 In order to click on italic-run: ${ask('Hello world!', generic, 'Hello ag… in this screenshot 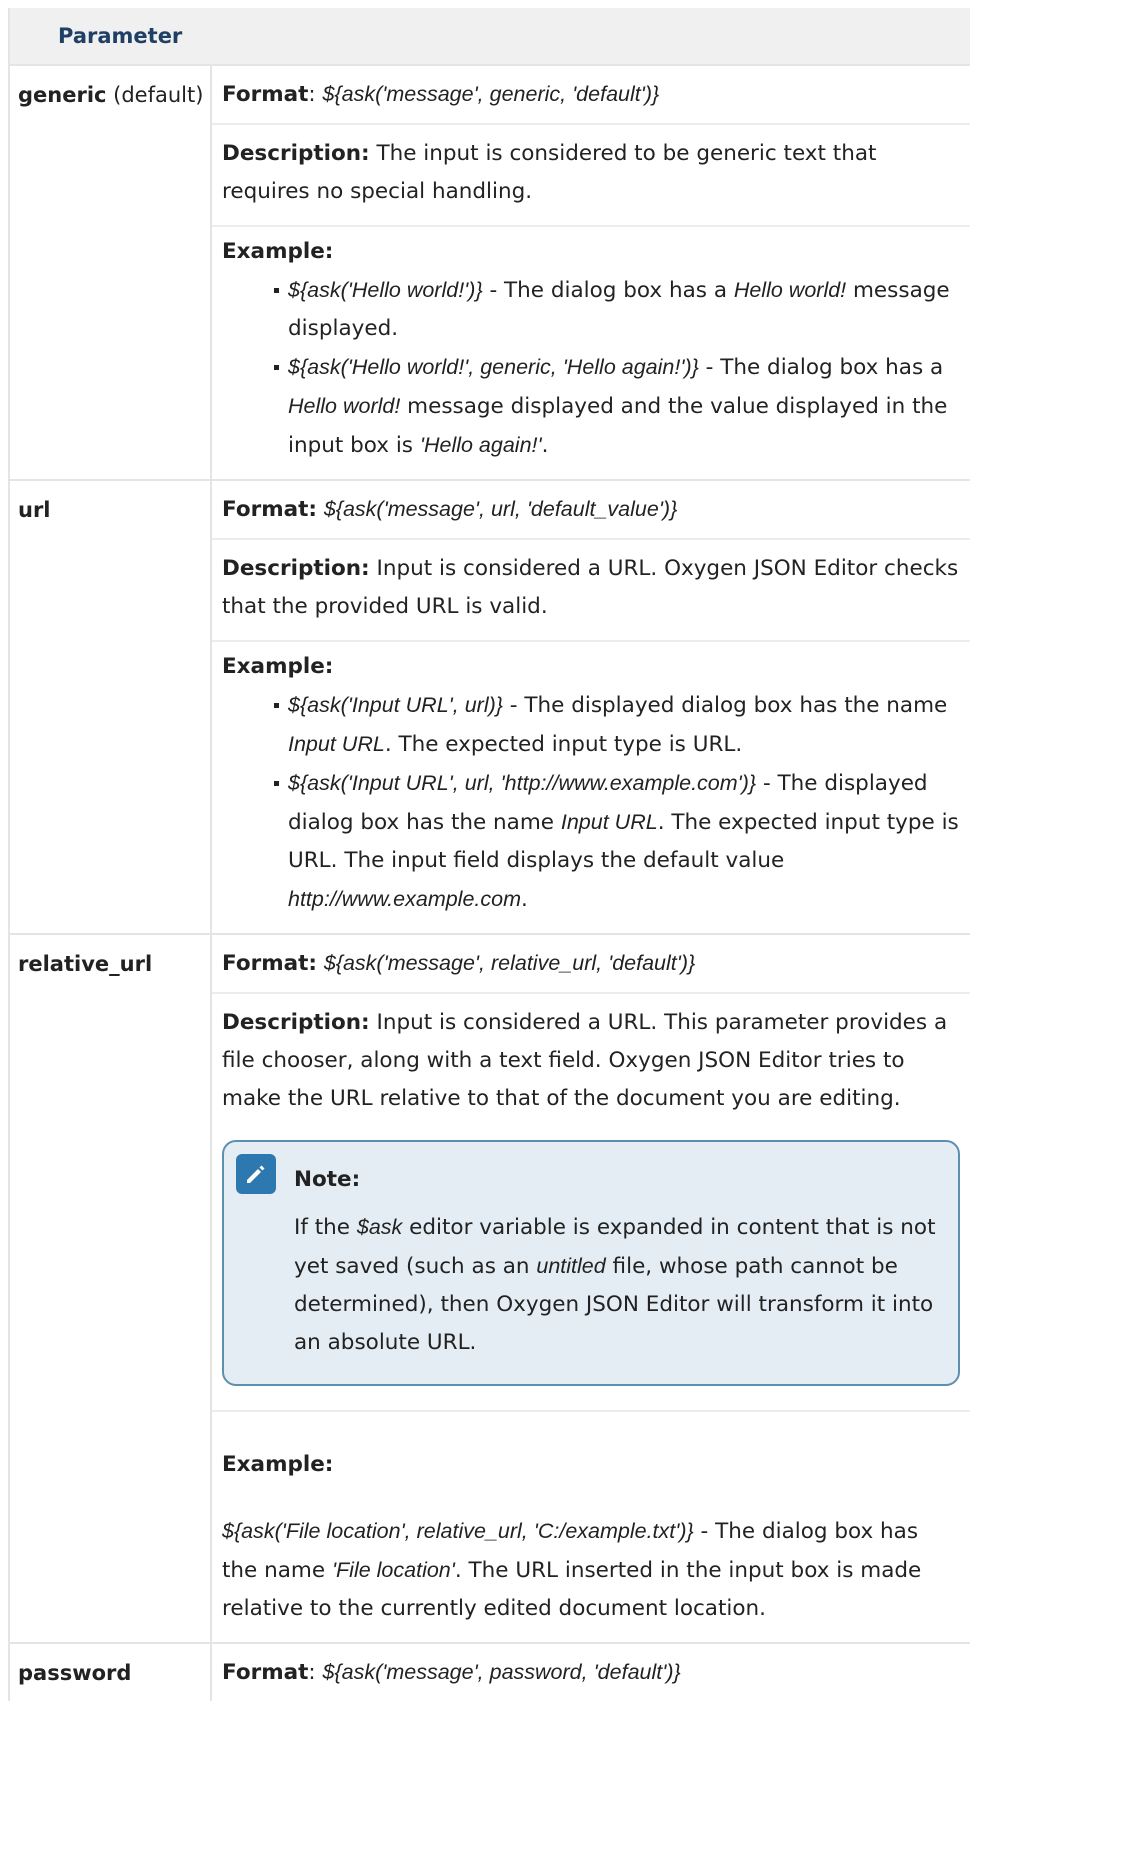, I will do `click(493, 367)`.